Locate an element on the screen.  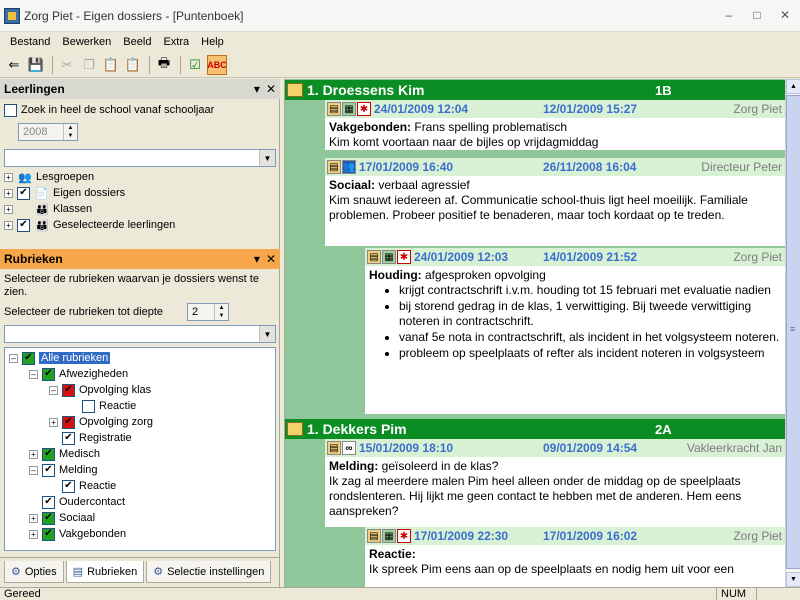
tree-item-sociaal: + Sociaal is located at coordinates (140, 518).